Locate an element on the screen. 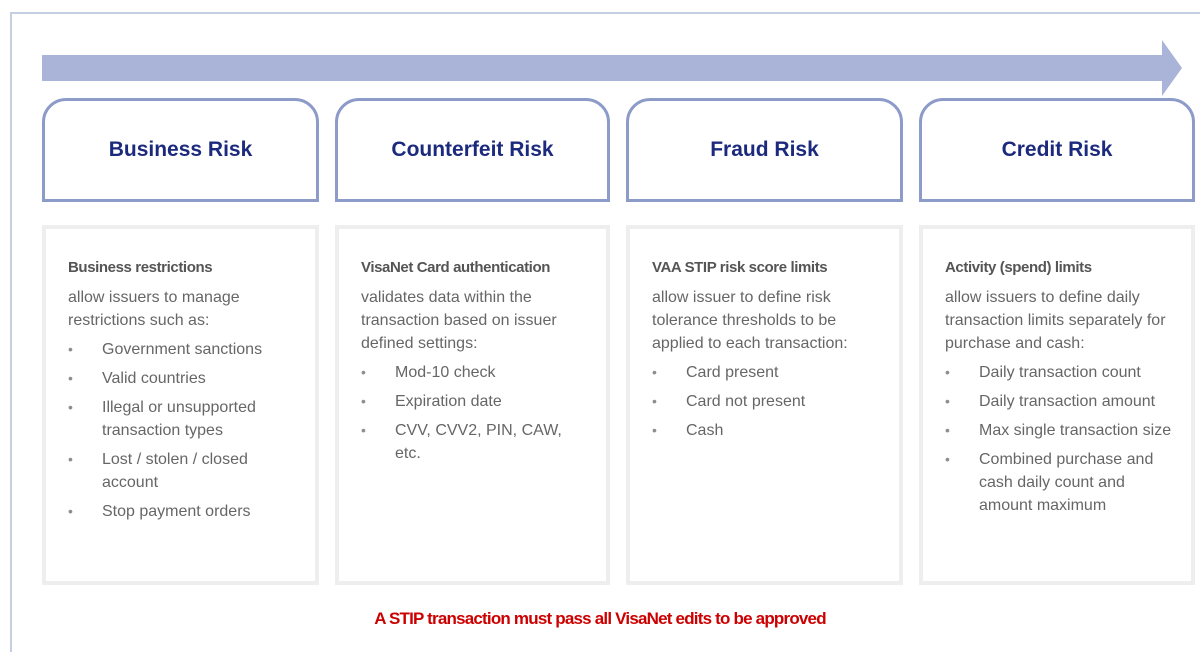 The height and width of the screenshot is (652, 1200). header-credit-risk: Credit Risk is located at coordinates (1057, 150).